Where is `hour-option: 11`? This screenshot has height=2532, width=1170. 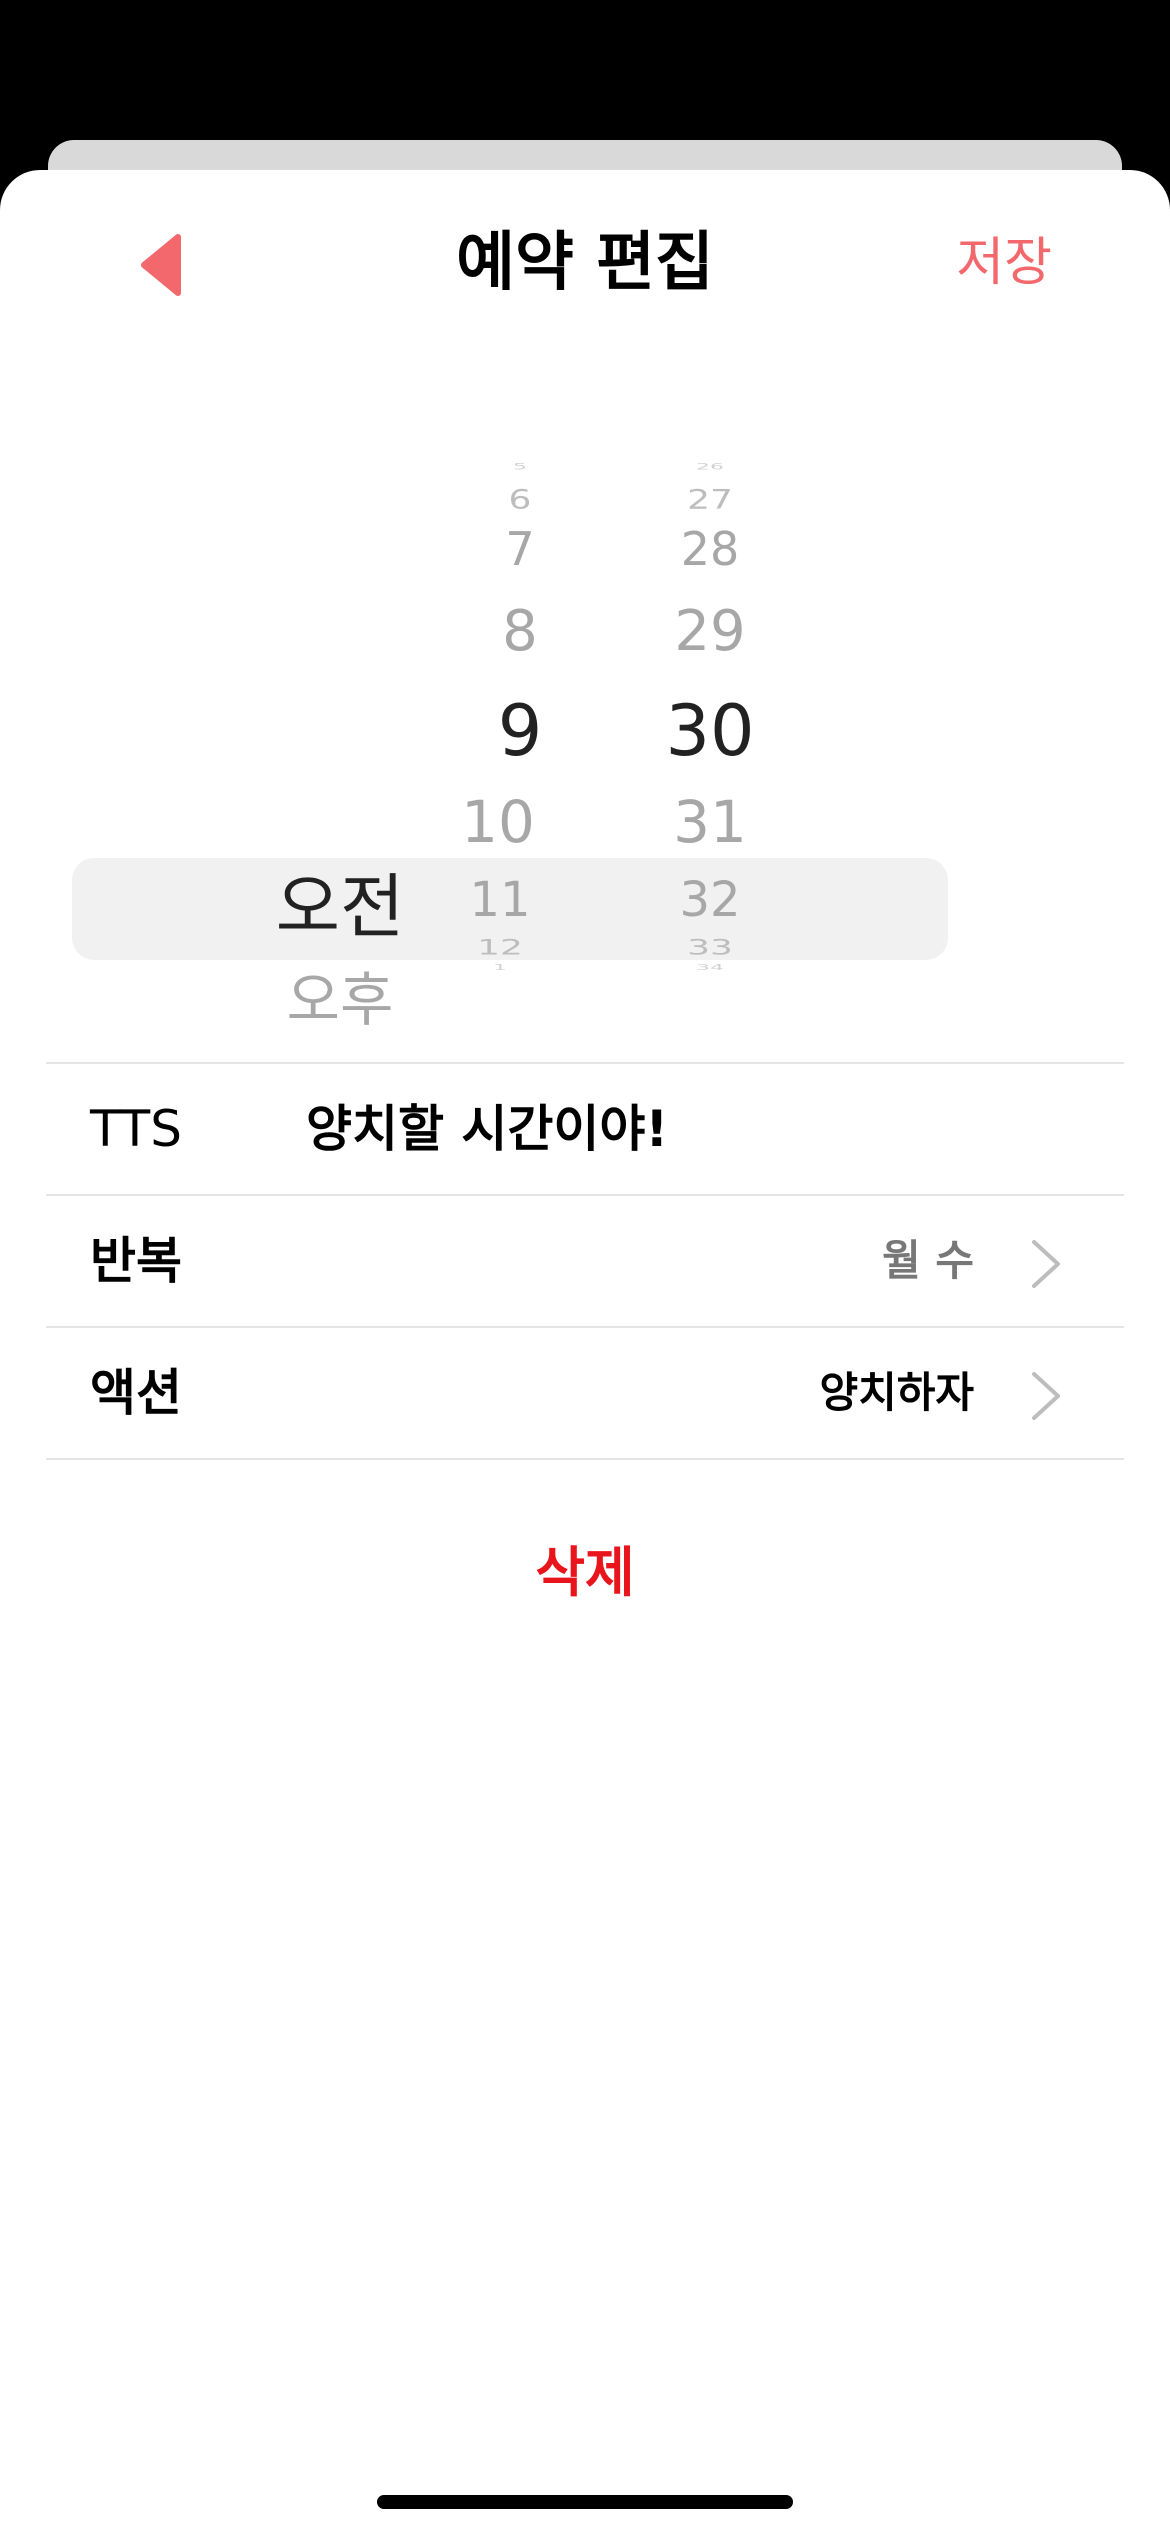 hour-option: 11 is located at coordinates (500, 900).